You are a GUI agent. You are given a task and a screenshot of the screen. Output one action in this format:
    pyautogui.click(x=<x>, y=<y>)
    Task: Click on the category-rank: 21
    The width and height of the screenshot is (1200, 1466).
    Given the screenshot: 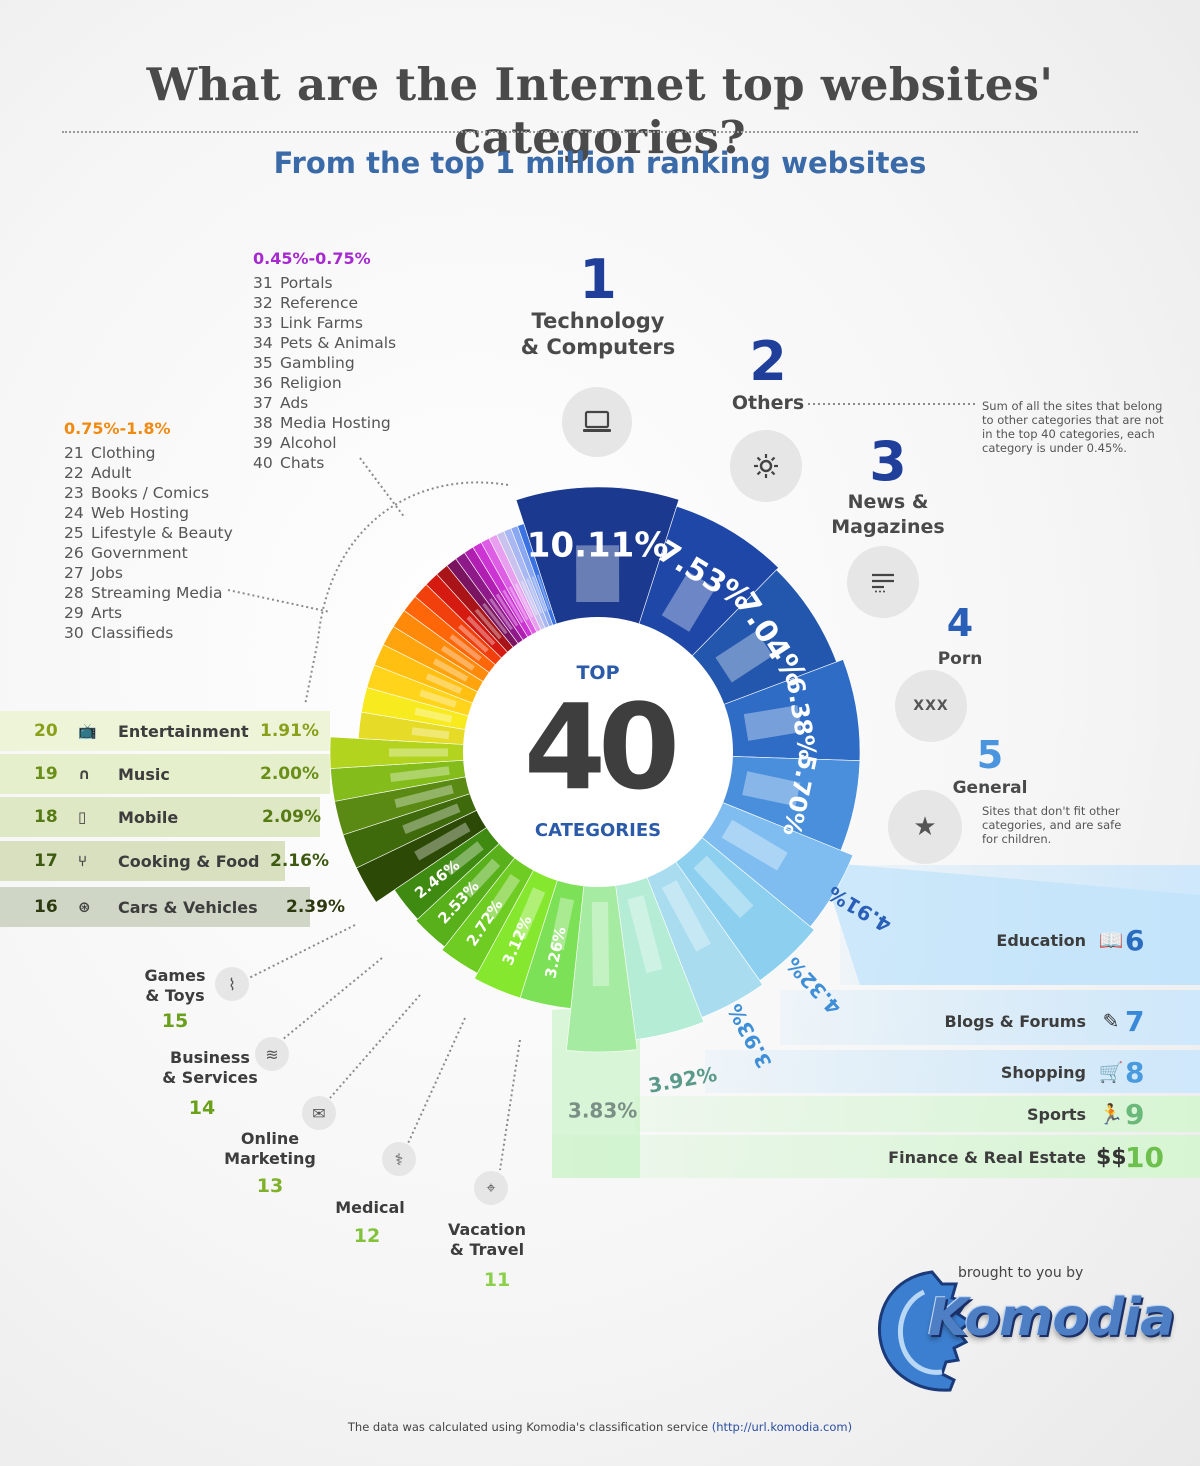 What is the action you would take?
    pyautogui.click(x=74, y=453)
    